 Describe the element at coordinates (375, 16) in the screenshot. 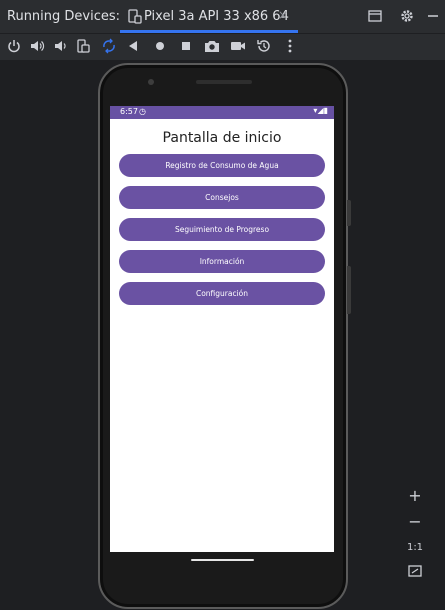

I see `window-restore-icon` at that location.